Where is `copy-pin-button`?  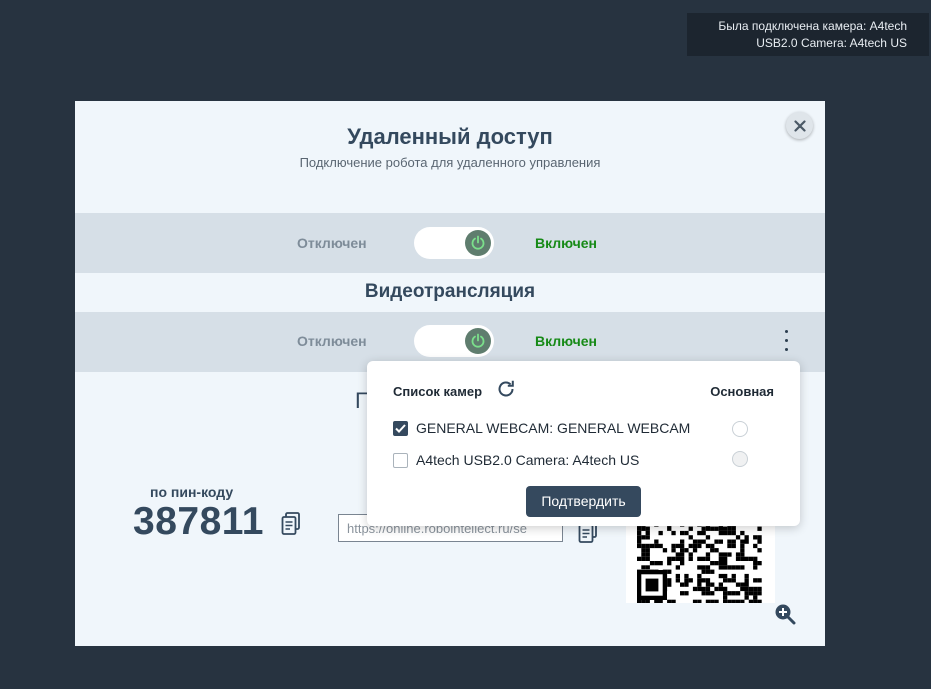 copy-pin-button is located at coordinates (291, 526).